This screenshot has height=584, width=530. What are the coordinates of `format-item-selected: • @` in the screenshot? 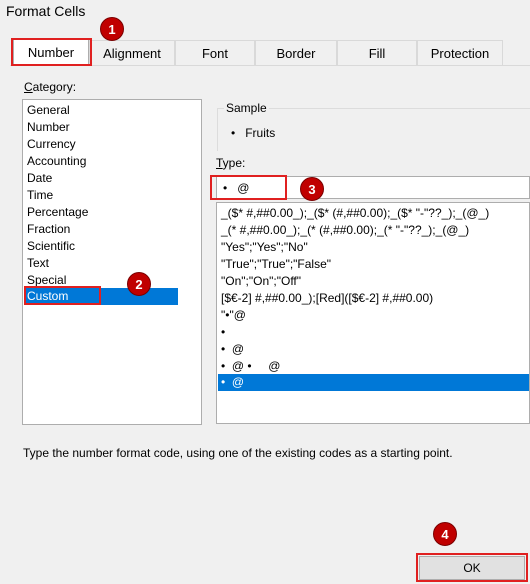 It's located at (232, 382).